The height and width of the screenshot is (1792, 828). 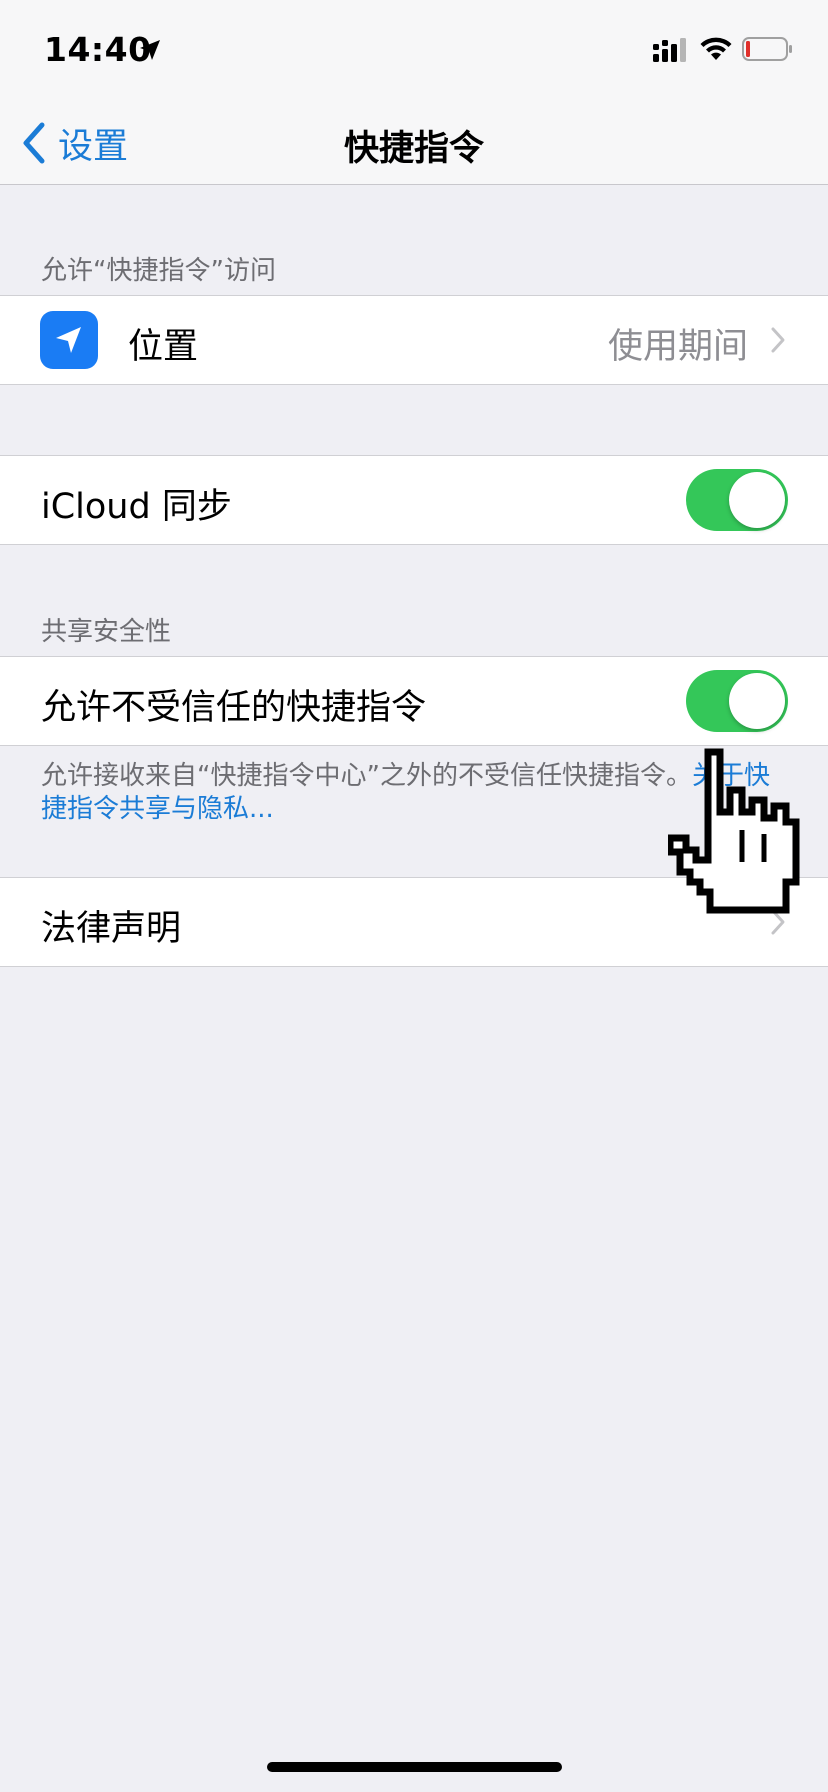 I want to click on location-app-icon, so click(x=69, y=340).